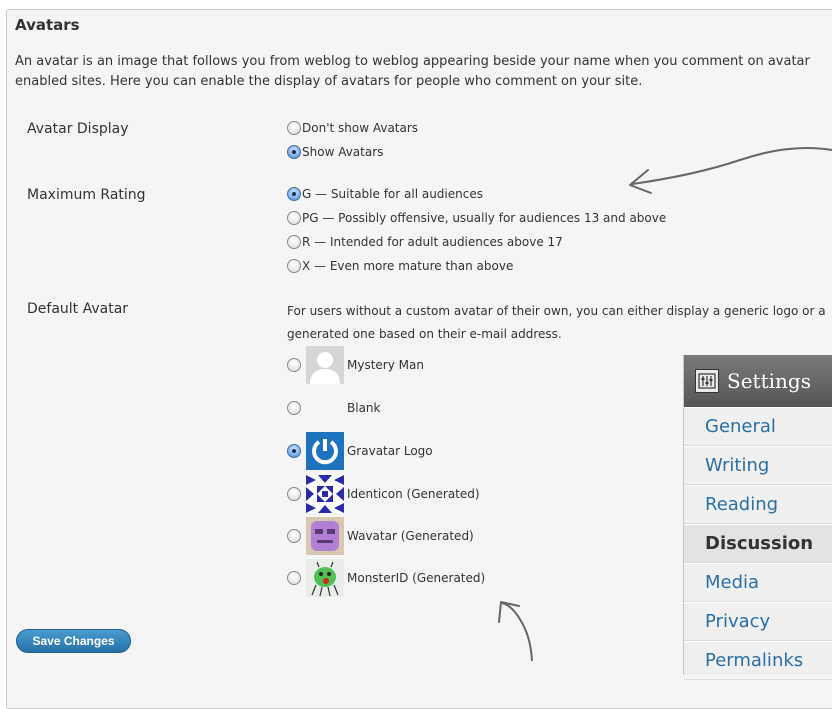 This screenshot has height=709, width=832. I want to click on radio-avatar-wavatar: Wavatar (Generated), so click(380, 536).